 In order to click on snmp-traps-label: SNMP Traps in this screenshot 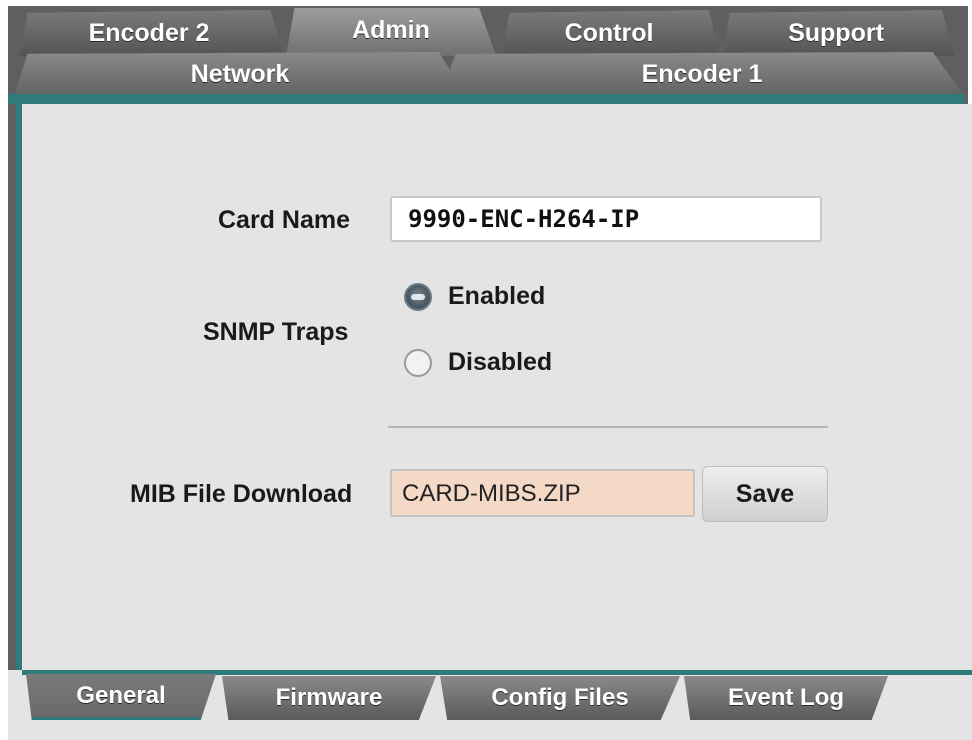, I will do `click(276, 332)`.